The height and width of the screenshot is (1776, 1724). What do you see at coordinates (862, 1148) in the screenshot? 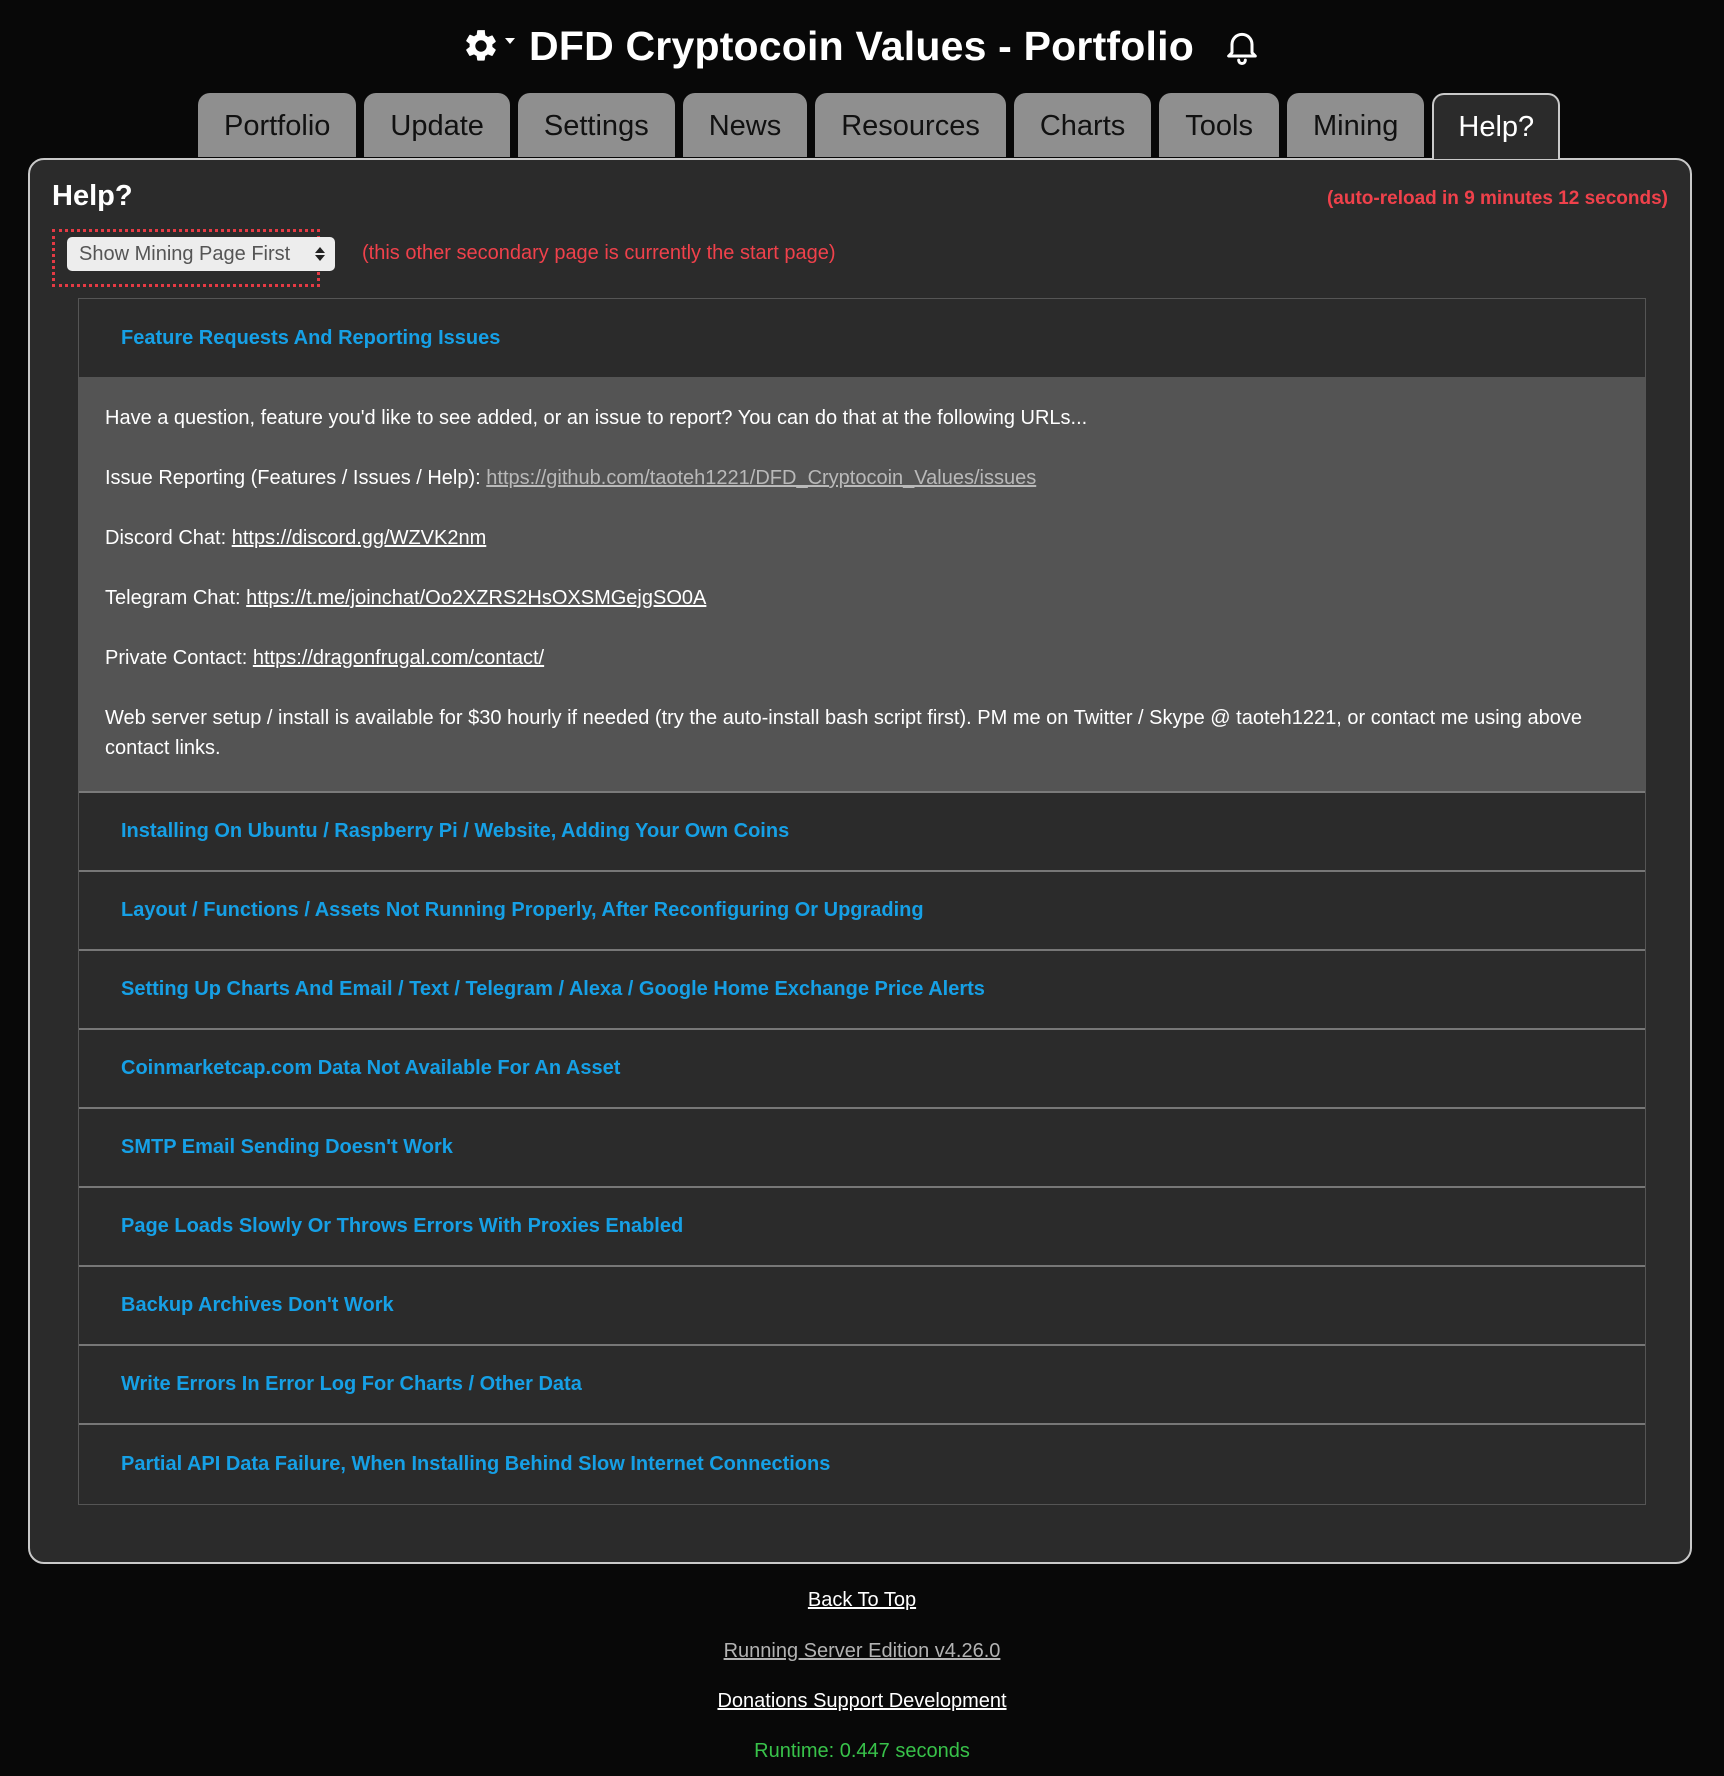
I see `faq-header-smtp: SMTP Email Sending Doesn't Work` at bounding box center [862, 1148].